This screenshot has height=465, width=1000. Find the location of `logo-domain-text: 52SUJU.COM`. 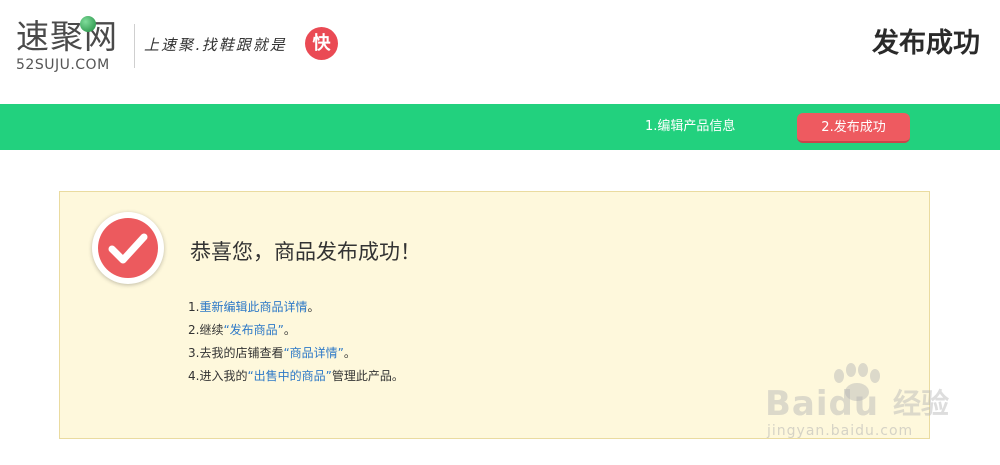

logo-domain-text: 52SUJU.COM is located at coordinates (63, 65).